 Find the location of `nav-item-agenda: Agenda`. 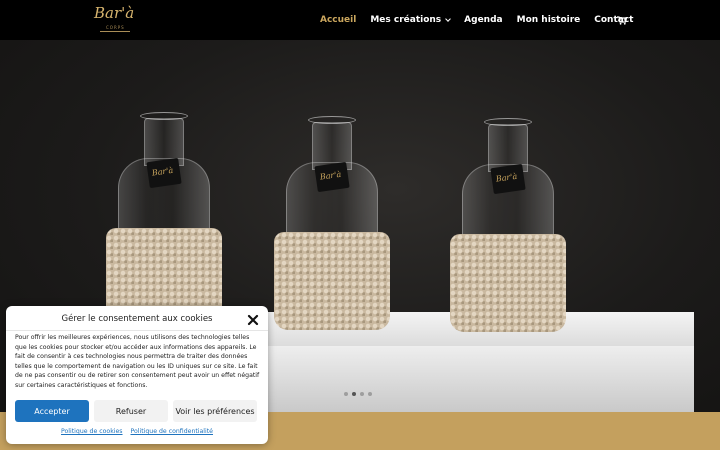

nav-item-agenda: Agenda is located at coordinates (483, 20).